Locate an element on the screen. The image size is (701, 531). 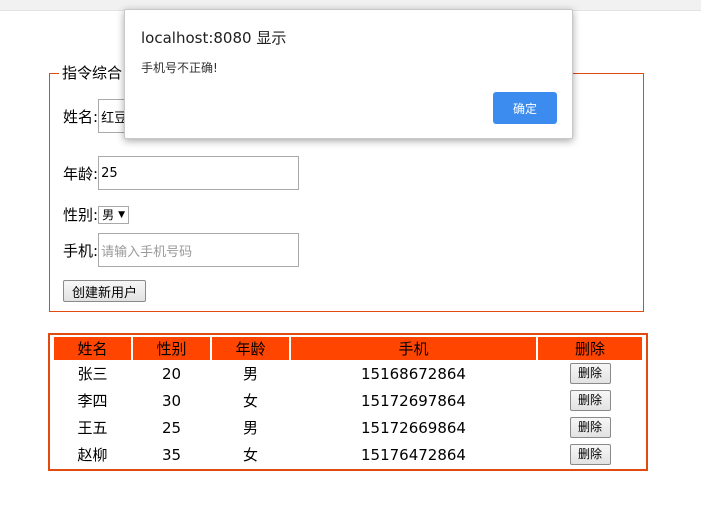
gender-label: 性别: is located at coordinates (81, 215).